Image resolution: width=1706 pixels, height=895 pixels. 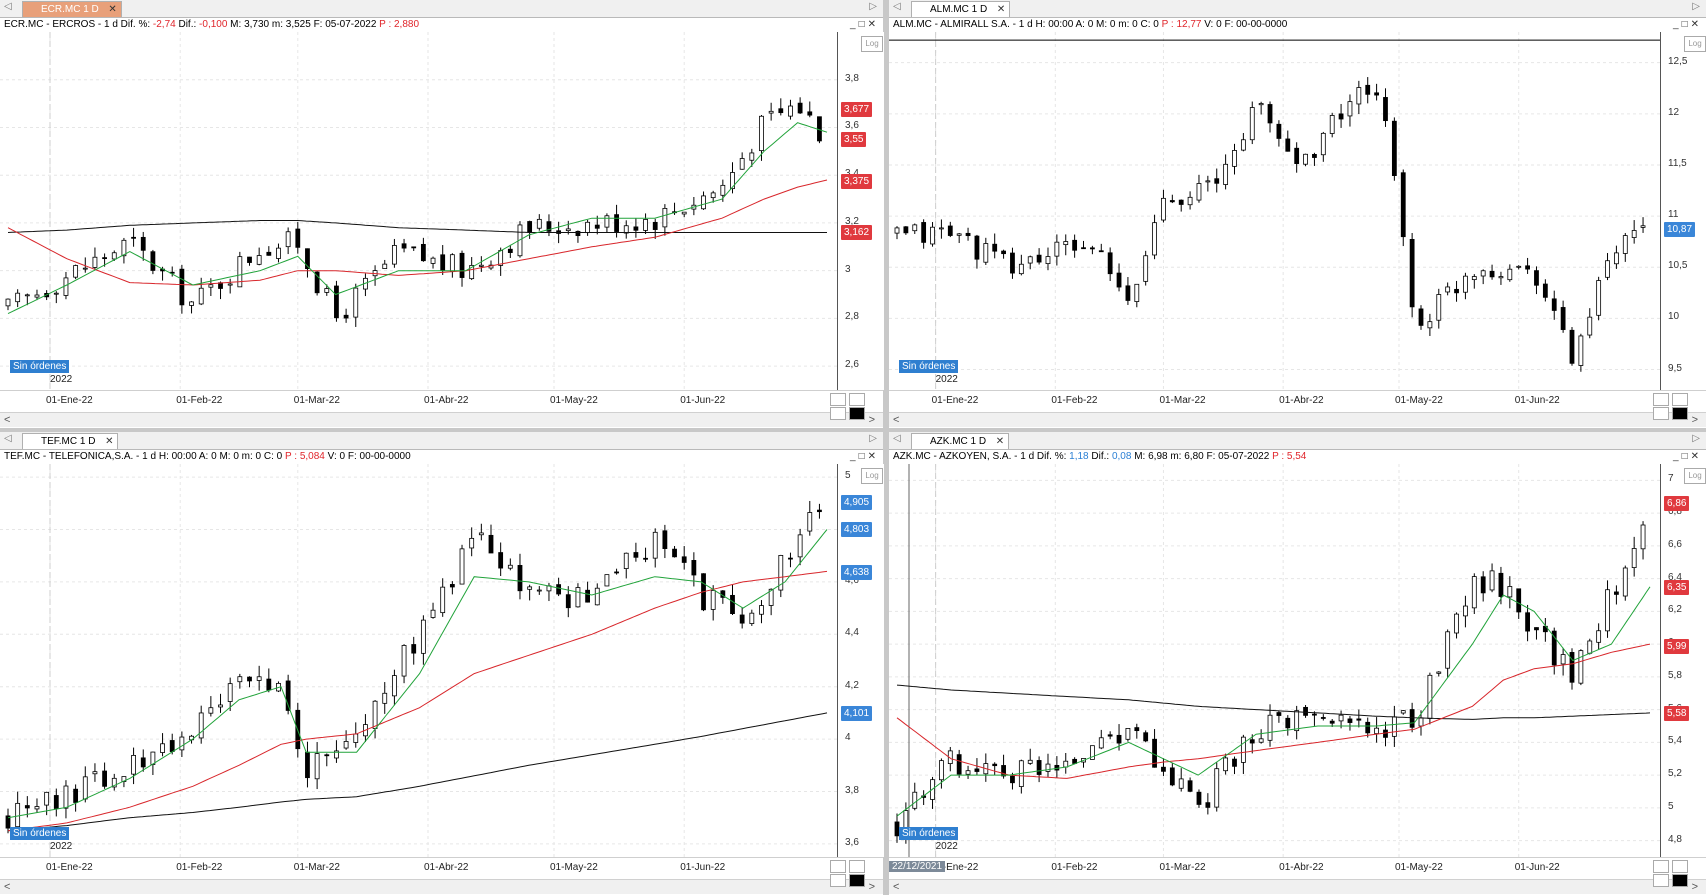 I want to click on y-tick-label: 3,6, so click(x=852, y=842).